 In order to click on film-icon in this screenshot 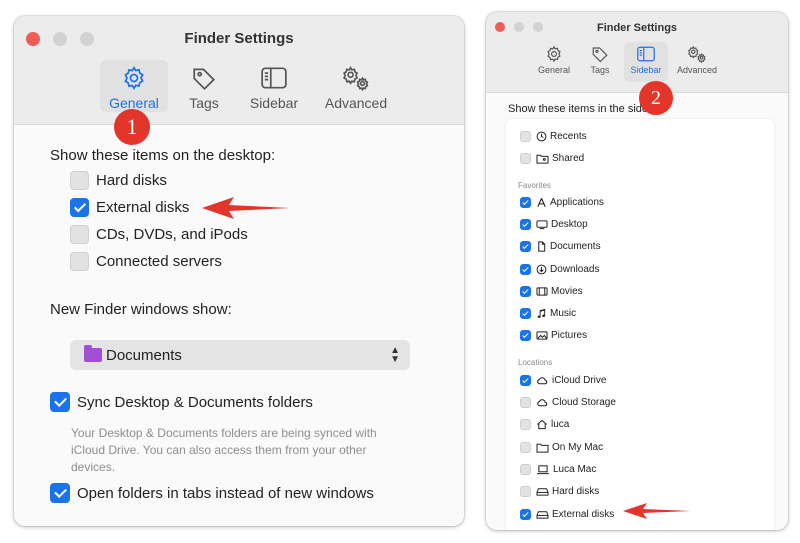, I will do `click(542, 291)`.